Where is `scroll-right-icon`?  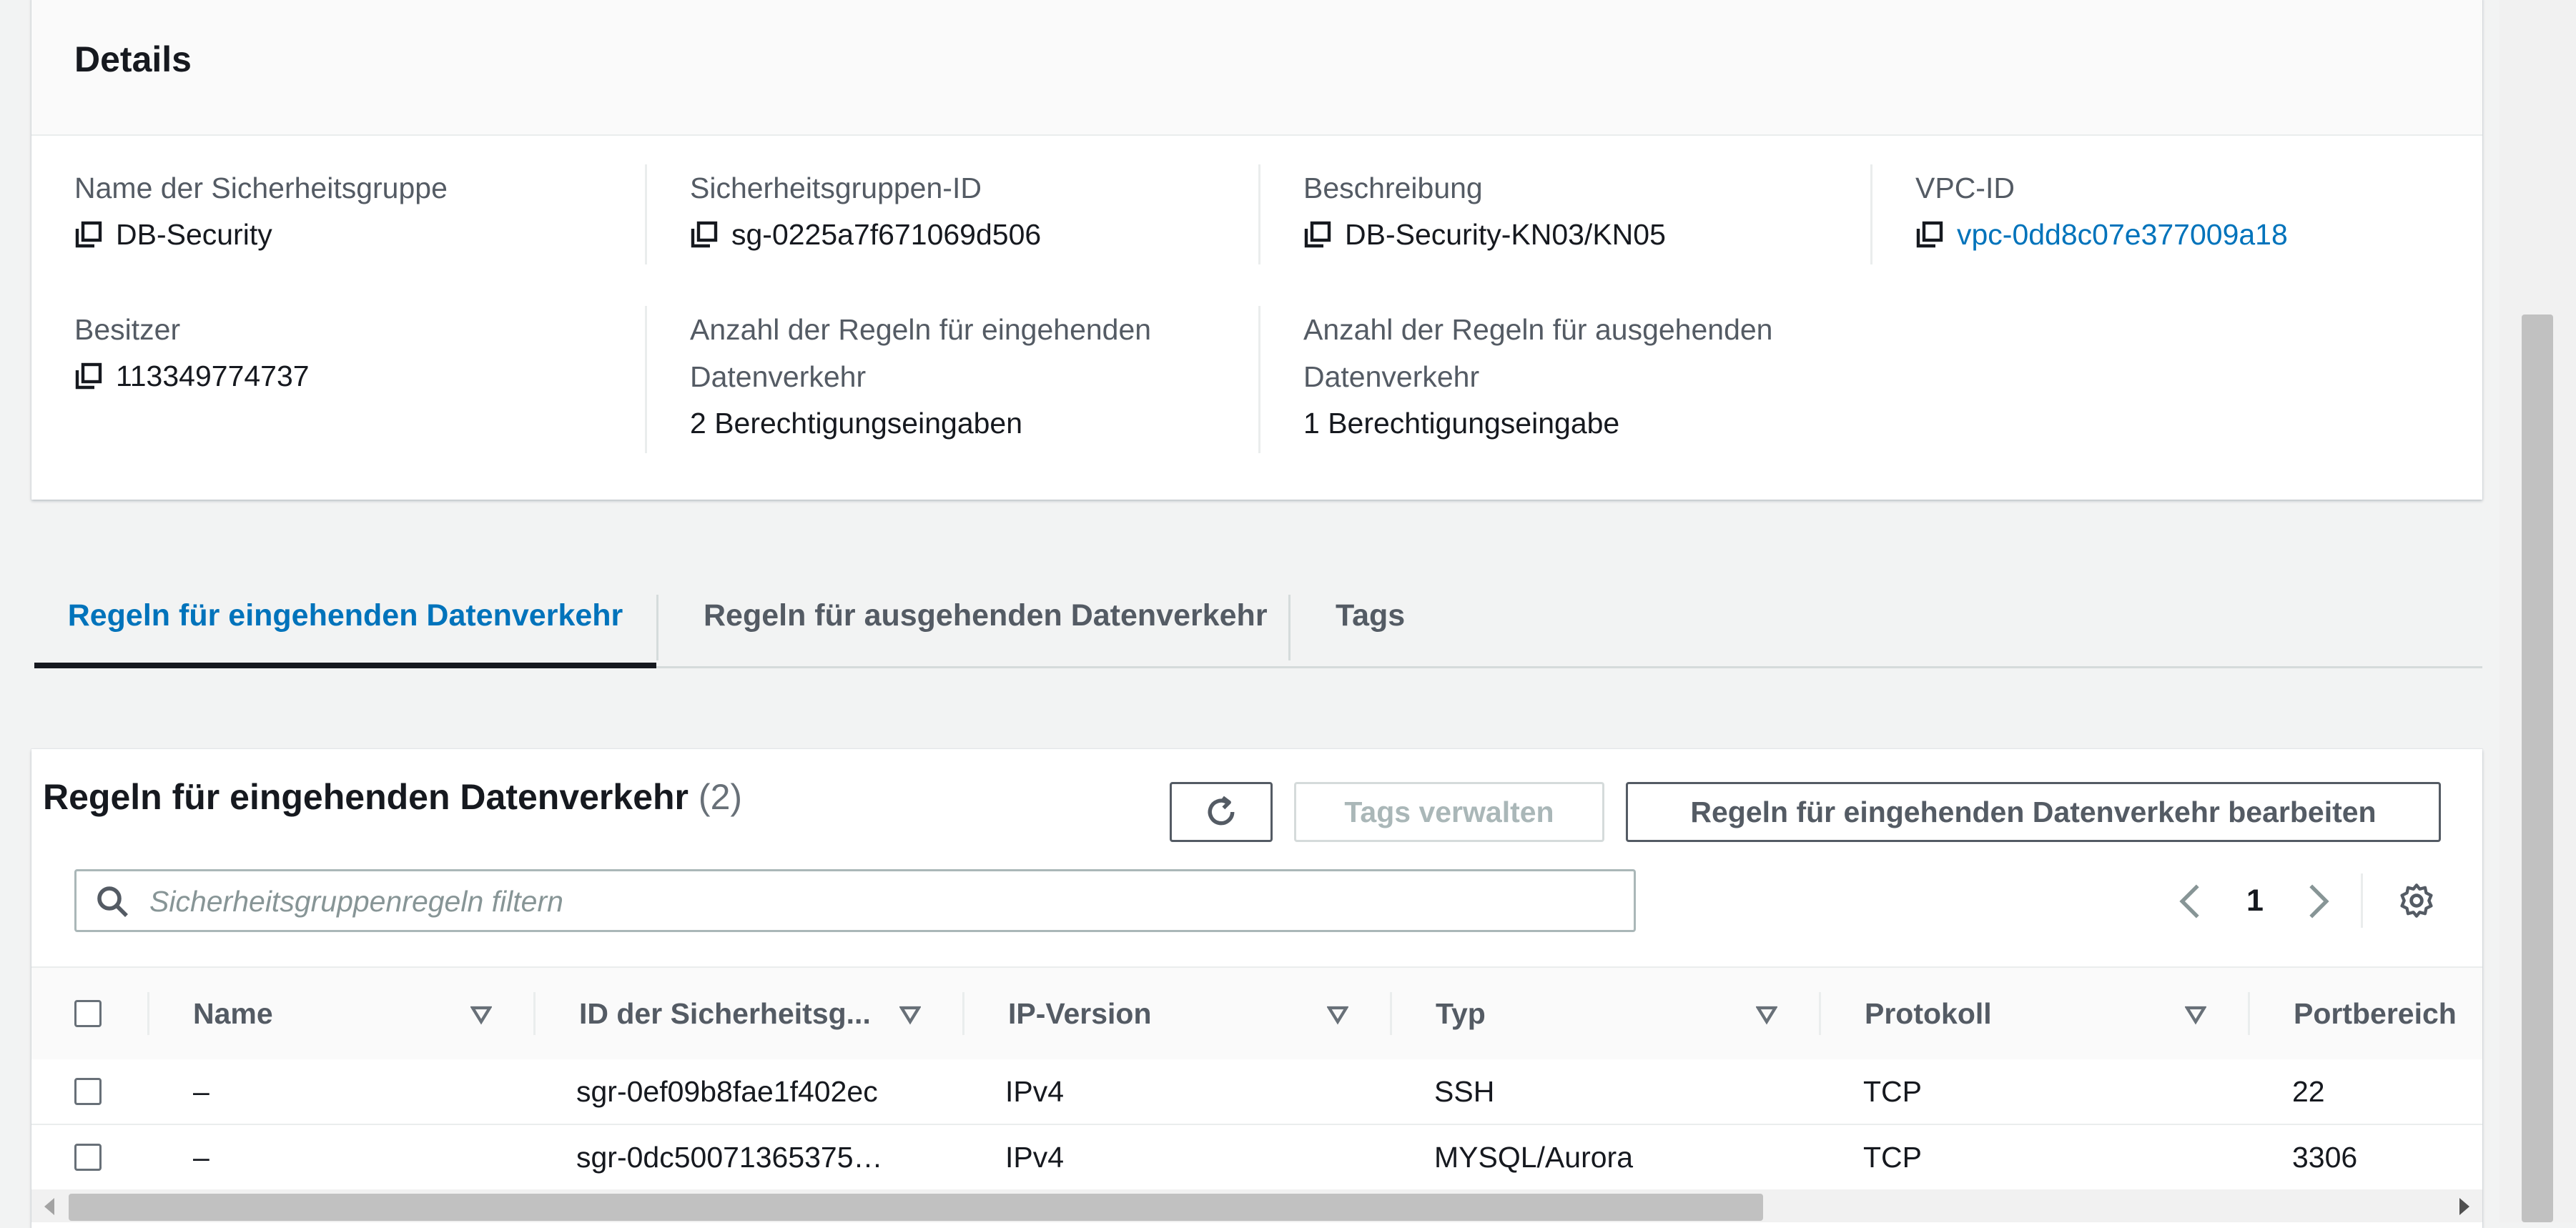
scroll-right-icon is located at coordinates (2464, 1206).